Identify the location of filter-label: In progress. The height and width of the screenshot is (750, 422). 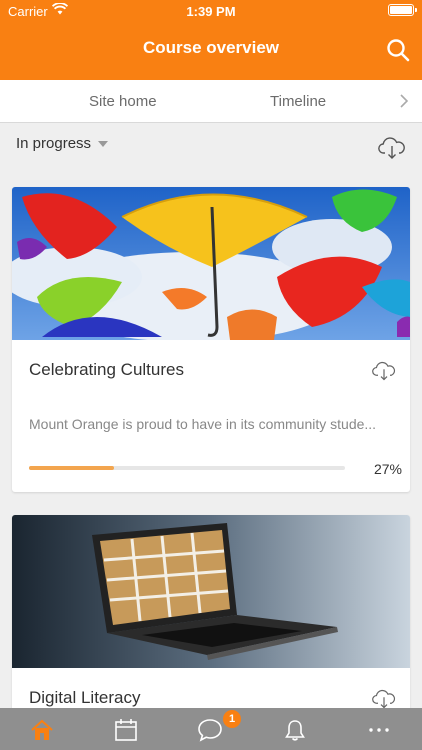
(54, 143).